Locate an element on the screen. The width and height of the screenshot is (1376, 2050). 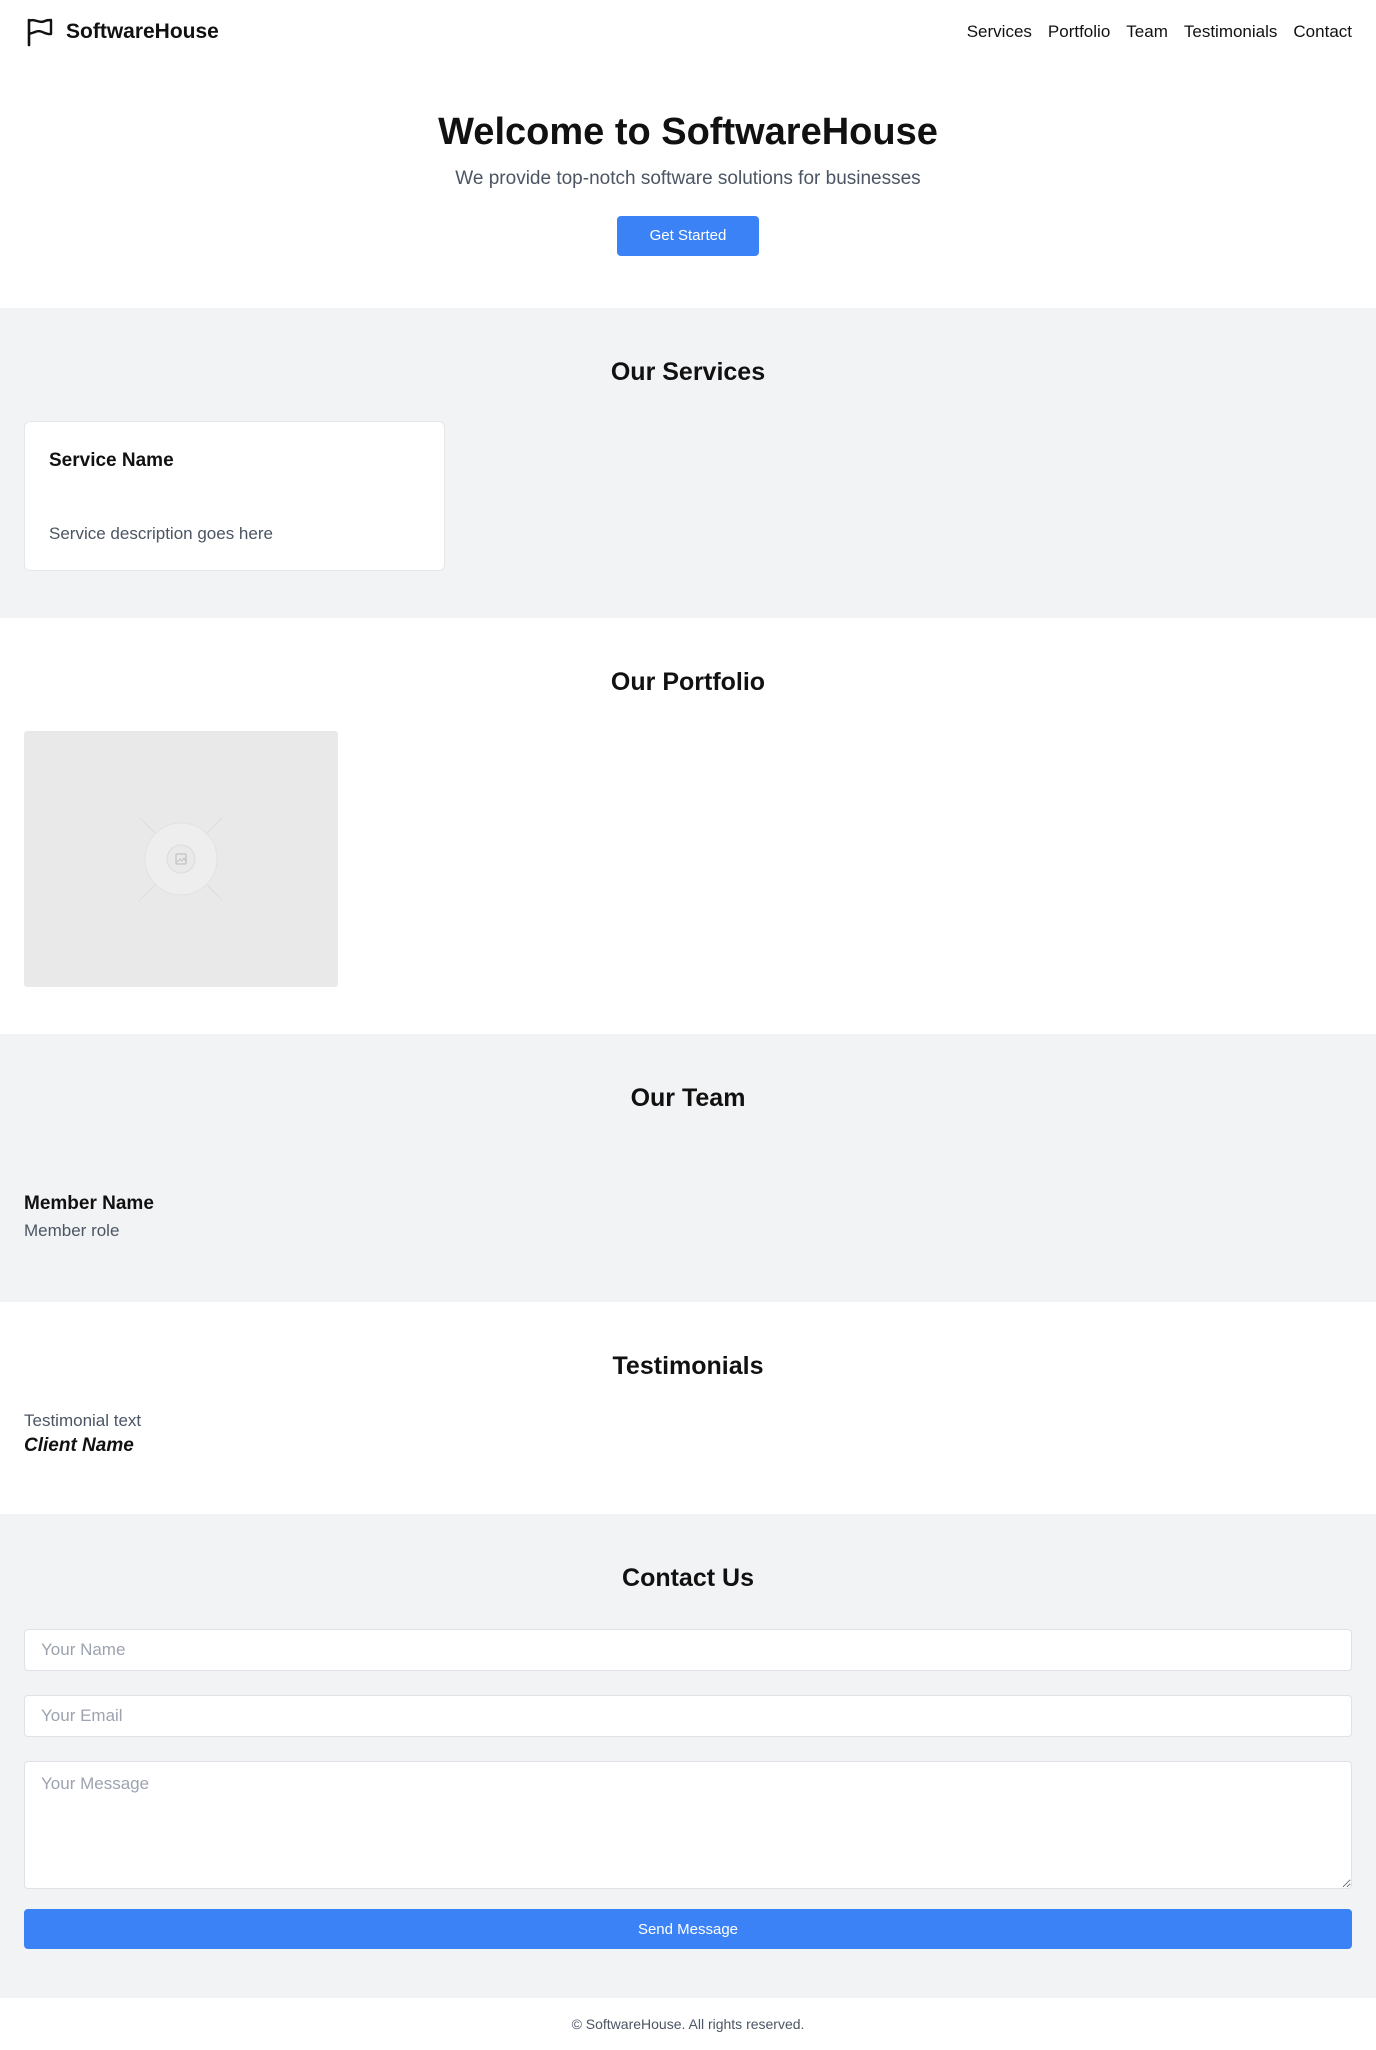
hero-title: Welcome to SoftwareHouse is located at coordinates (688, 132).